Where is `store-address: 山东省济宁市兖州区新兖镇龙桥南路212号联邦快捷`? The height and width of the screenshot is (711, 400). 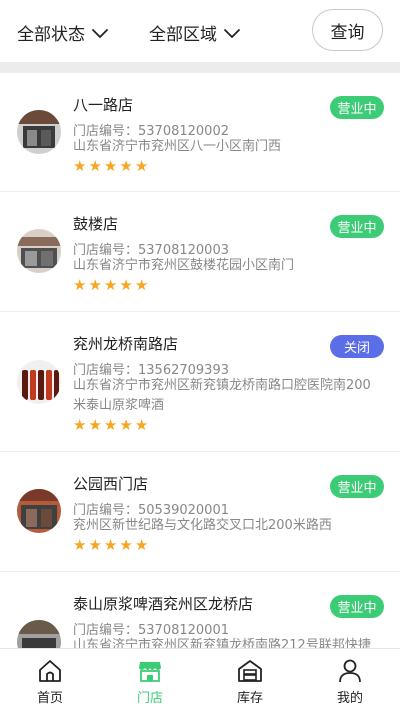
store-address: 山东省济宁市兖州区新兖镇龙桥南路212号联邦快捷 is located at coordinates (222, 643).